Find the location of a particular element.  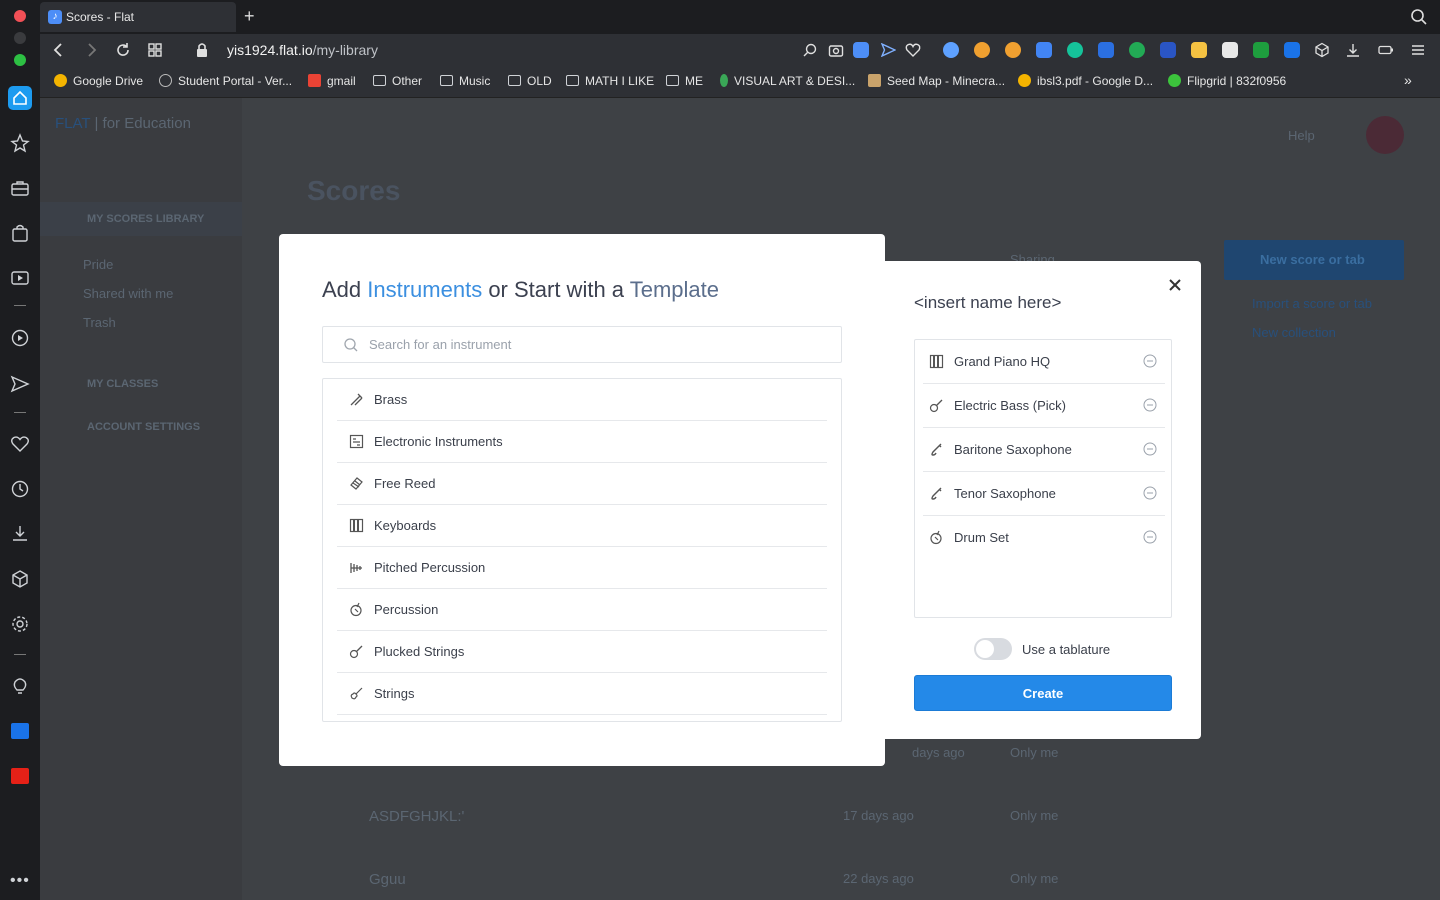

diamond-extension-icon is located at coordinates (951, 50).